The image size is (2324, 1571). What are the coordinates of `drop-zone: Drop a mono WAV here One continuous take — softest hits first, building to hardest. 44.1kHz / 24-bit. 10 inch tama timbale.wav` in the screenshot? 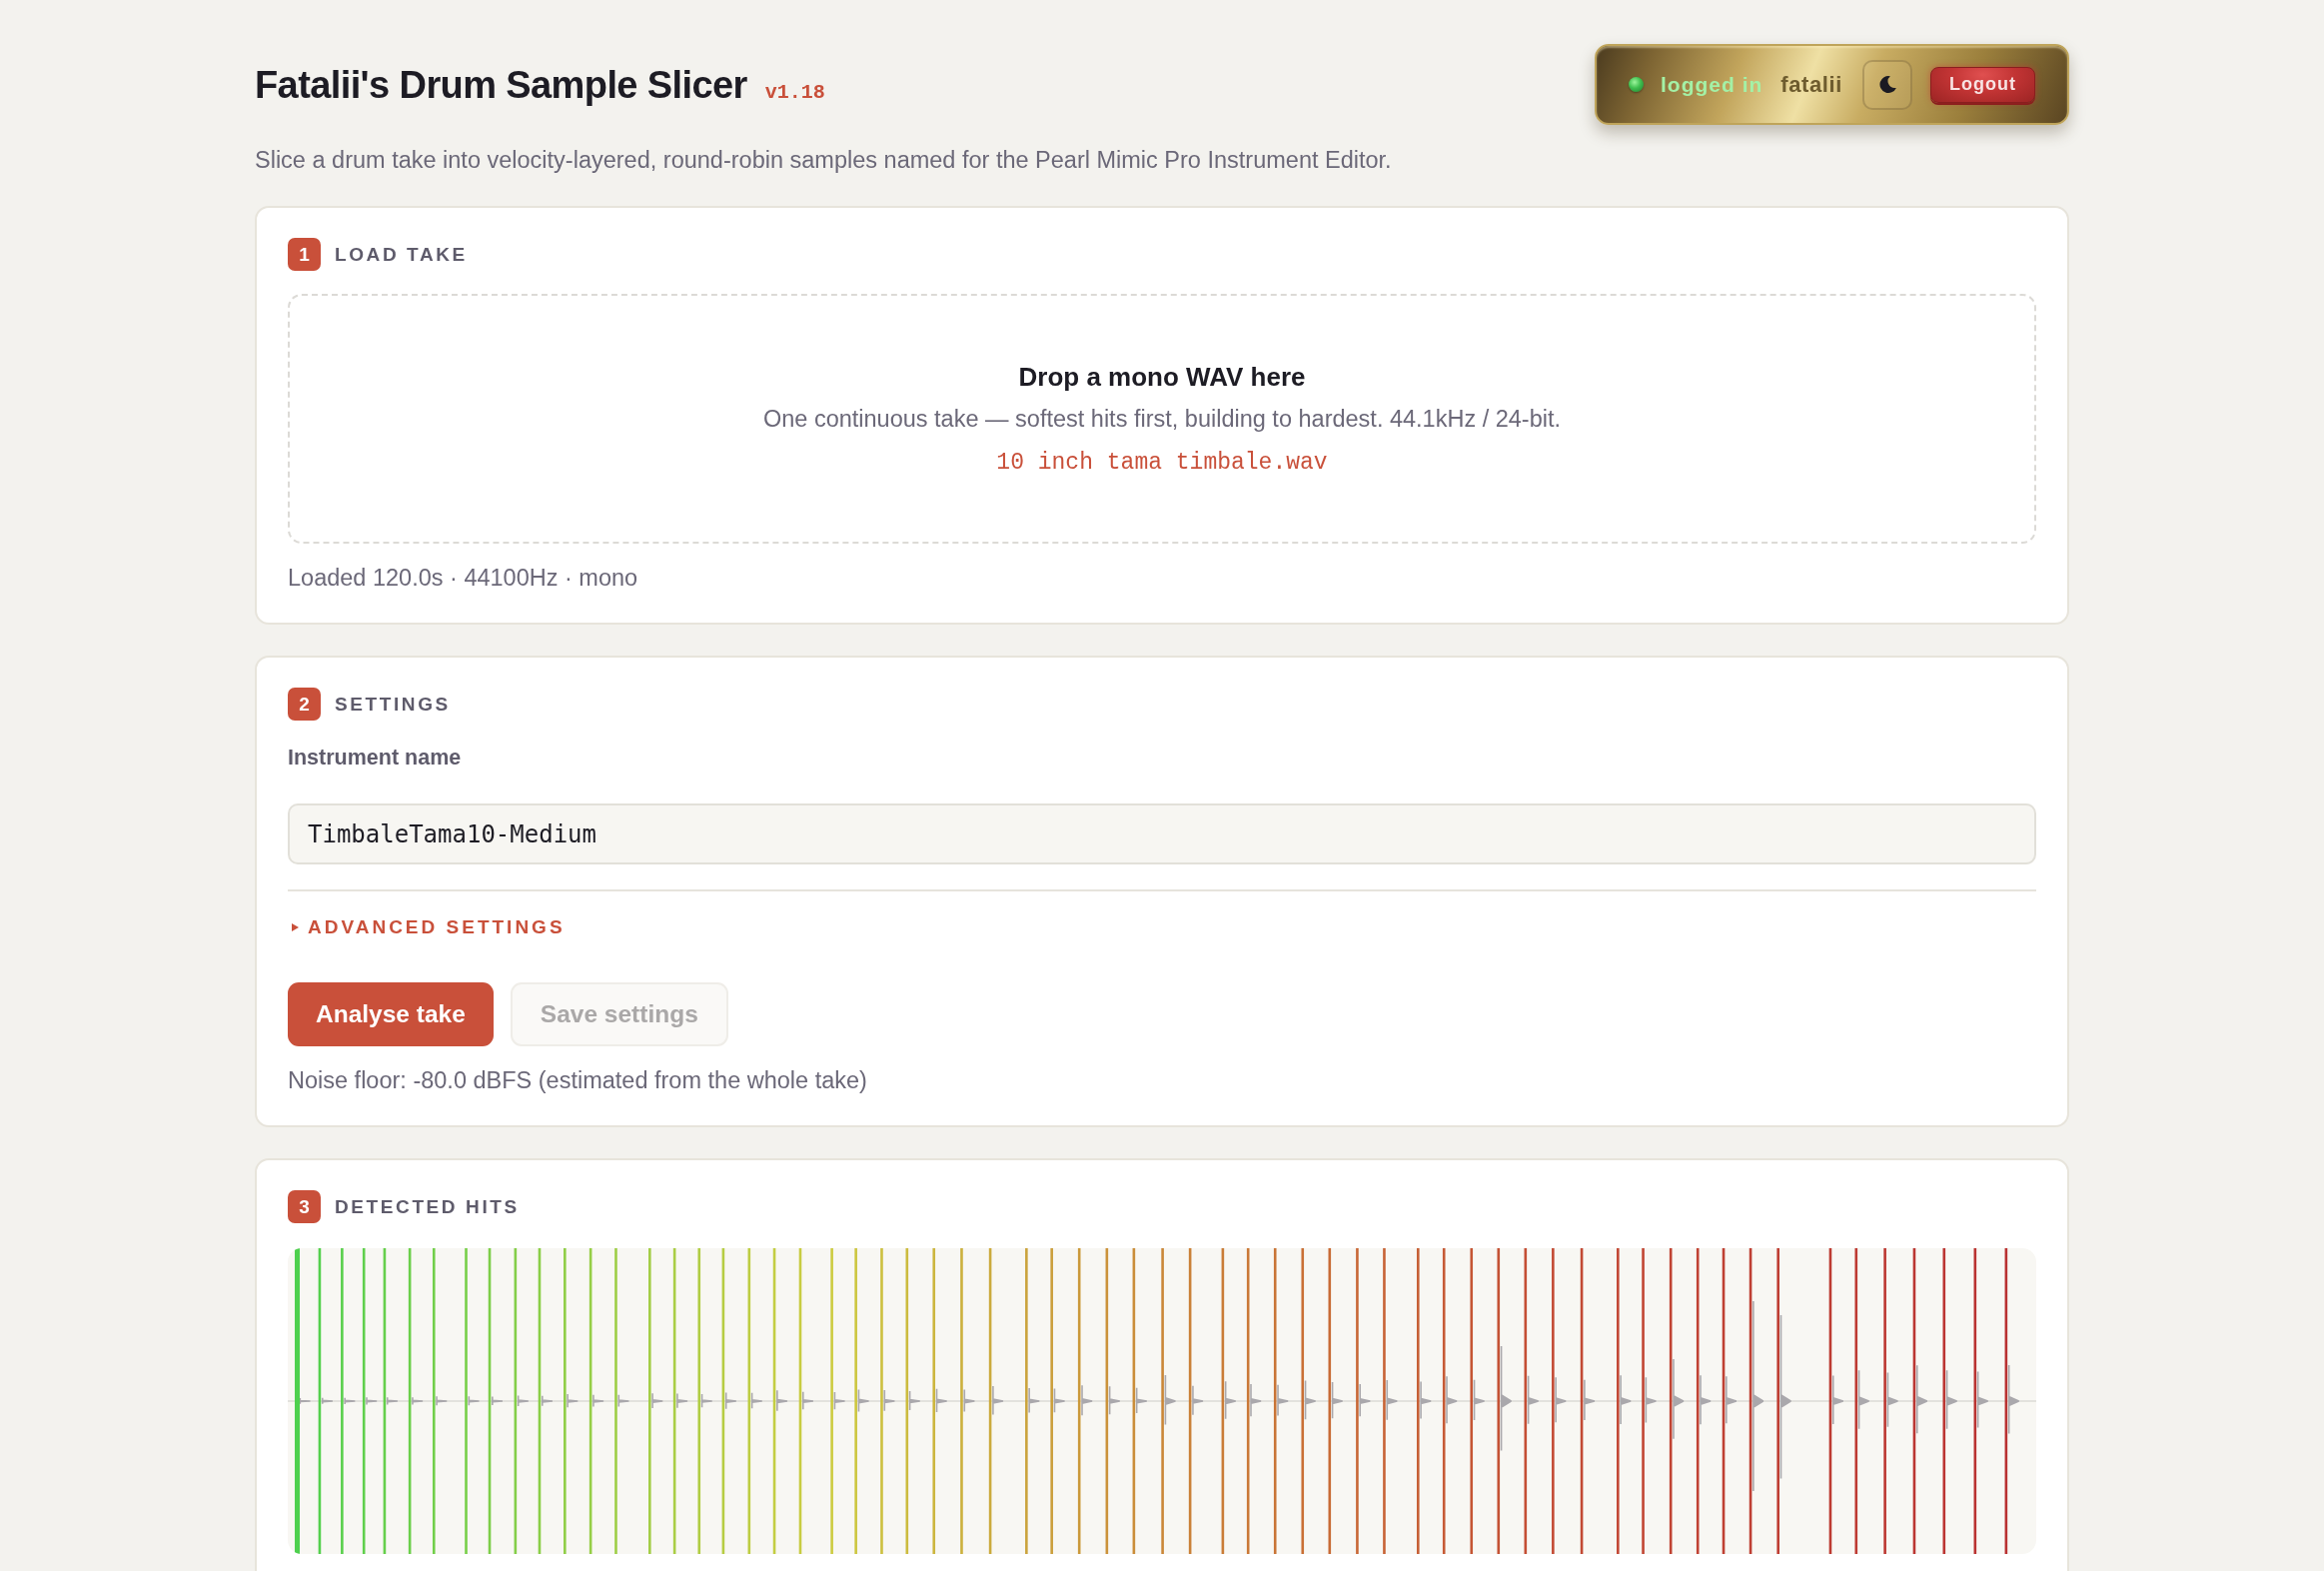 It's located at (1162, 419).